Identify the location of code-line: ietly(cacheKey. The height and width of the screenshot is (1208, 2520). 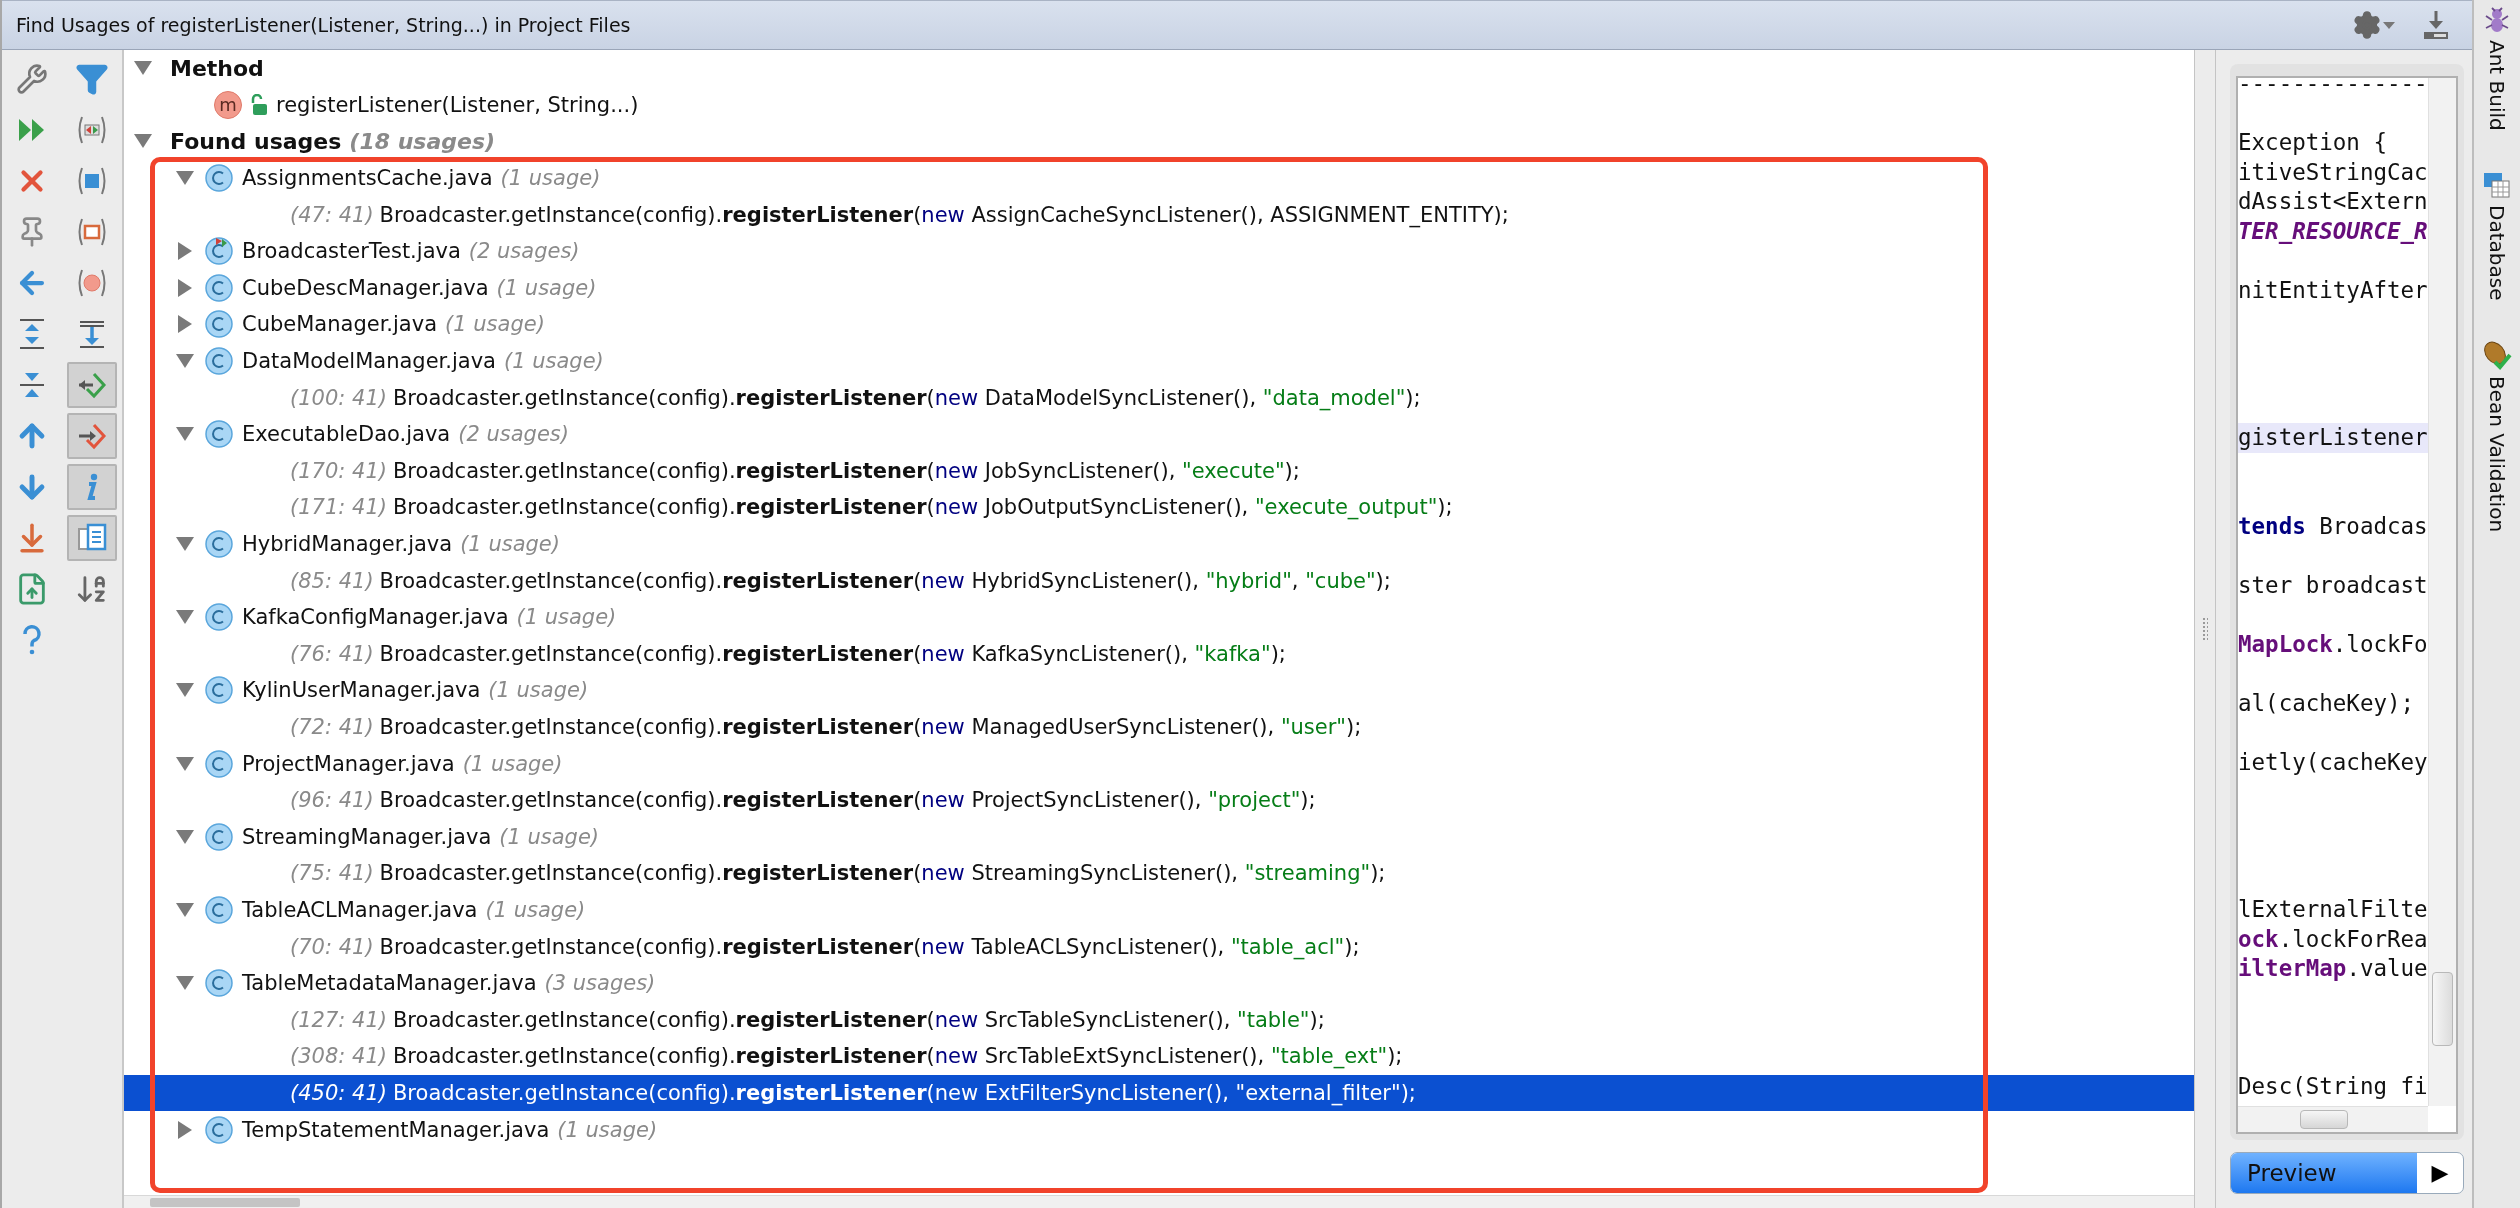
(2333, 762).